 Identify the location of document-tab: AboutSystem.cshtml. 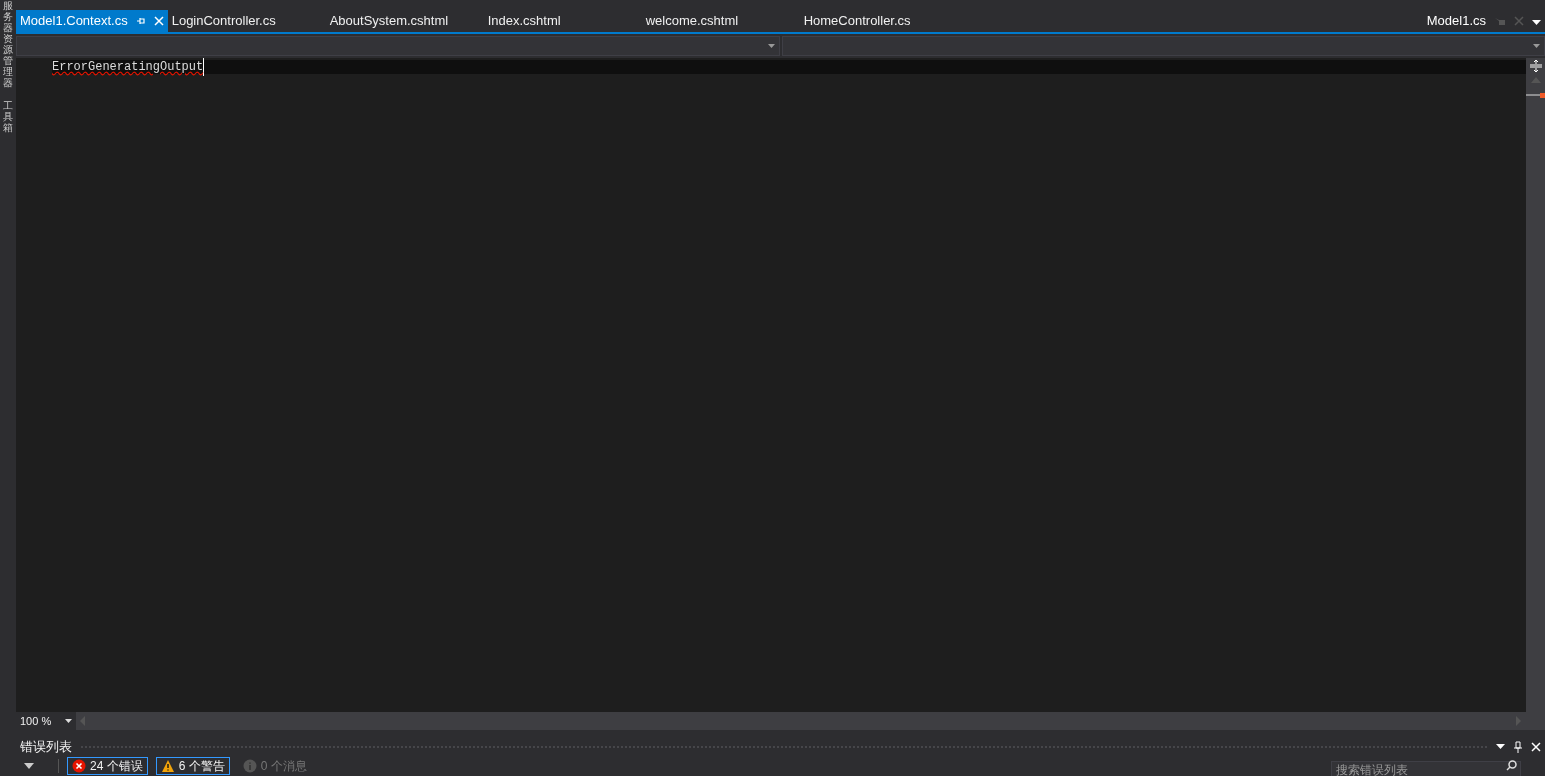
(404, 21).